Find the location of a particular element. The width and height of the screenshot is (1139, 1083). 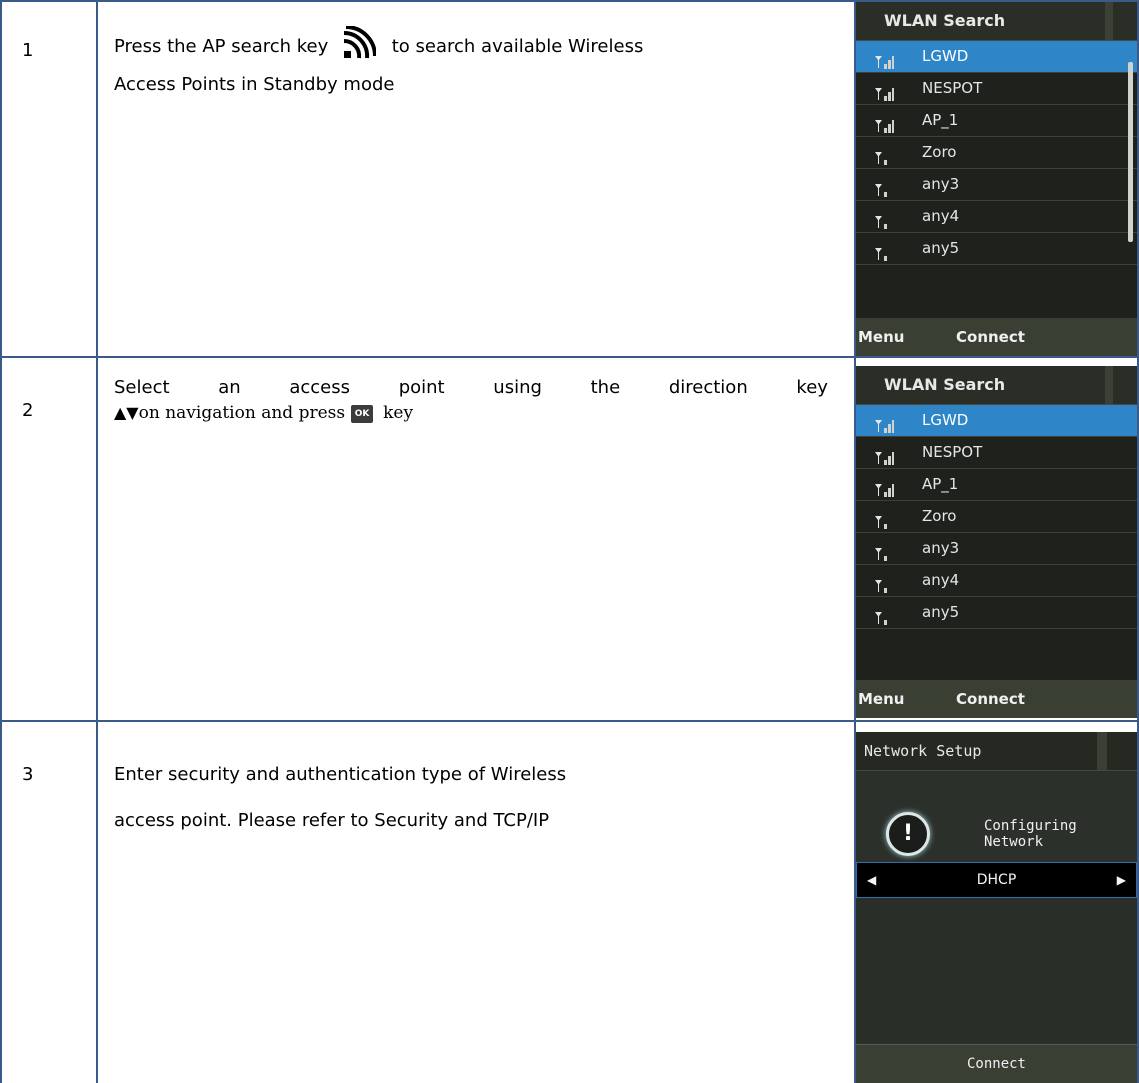

step-word: access is located at coordinates (320, 387).